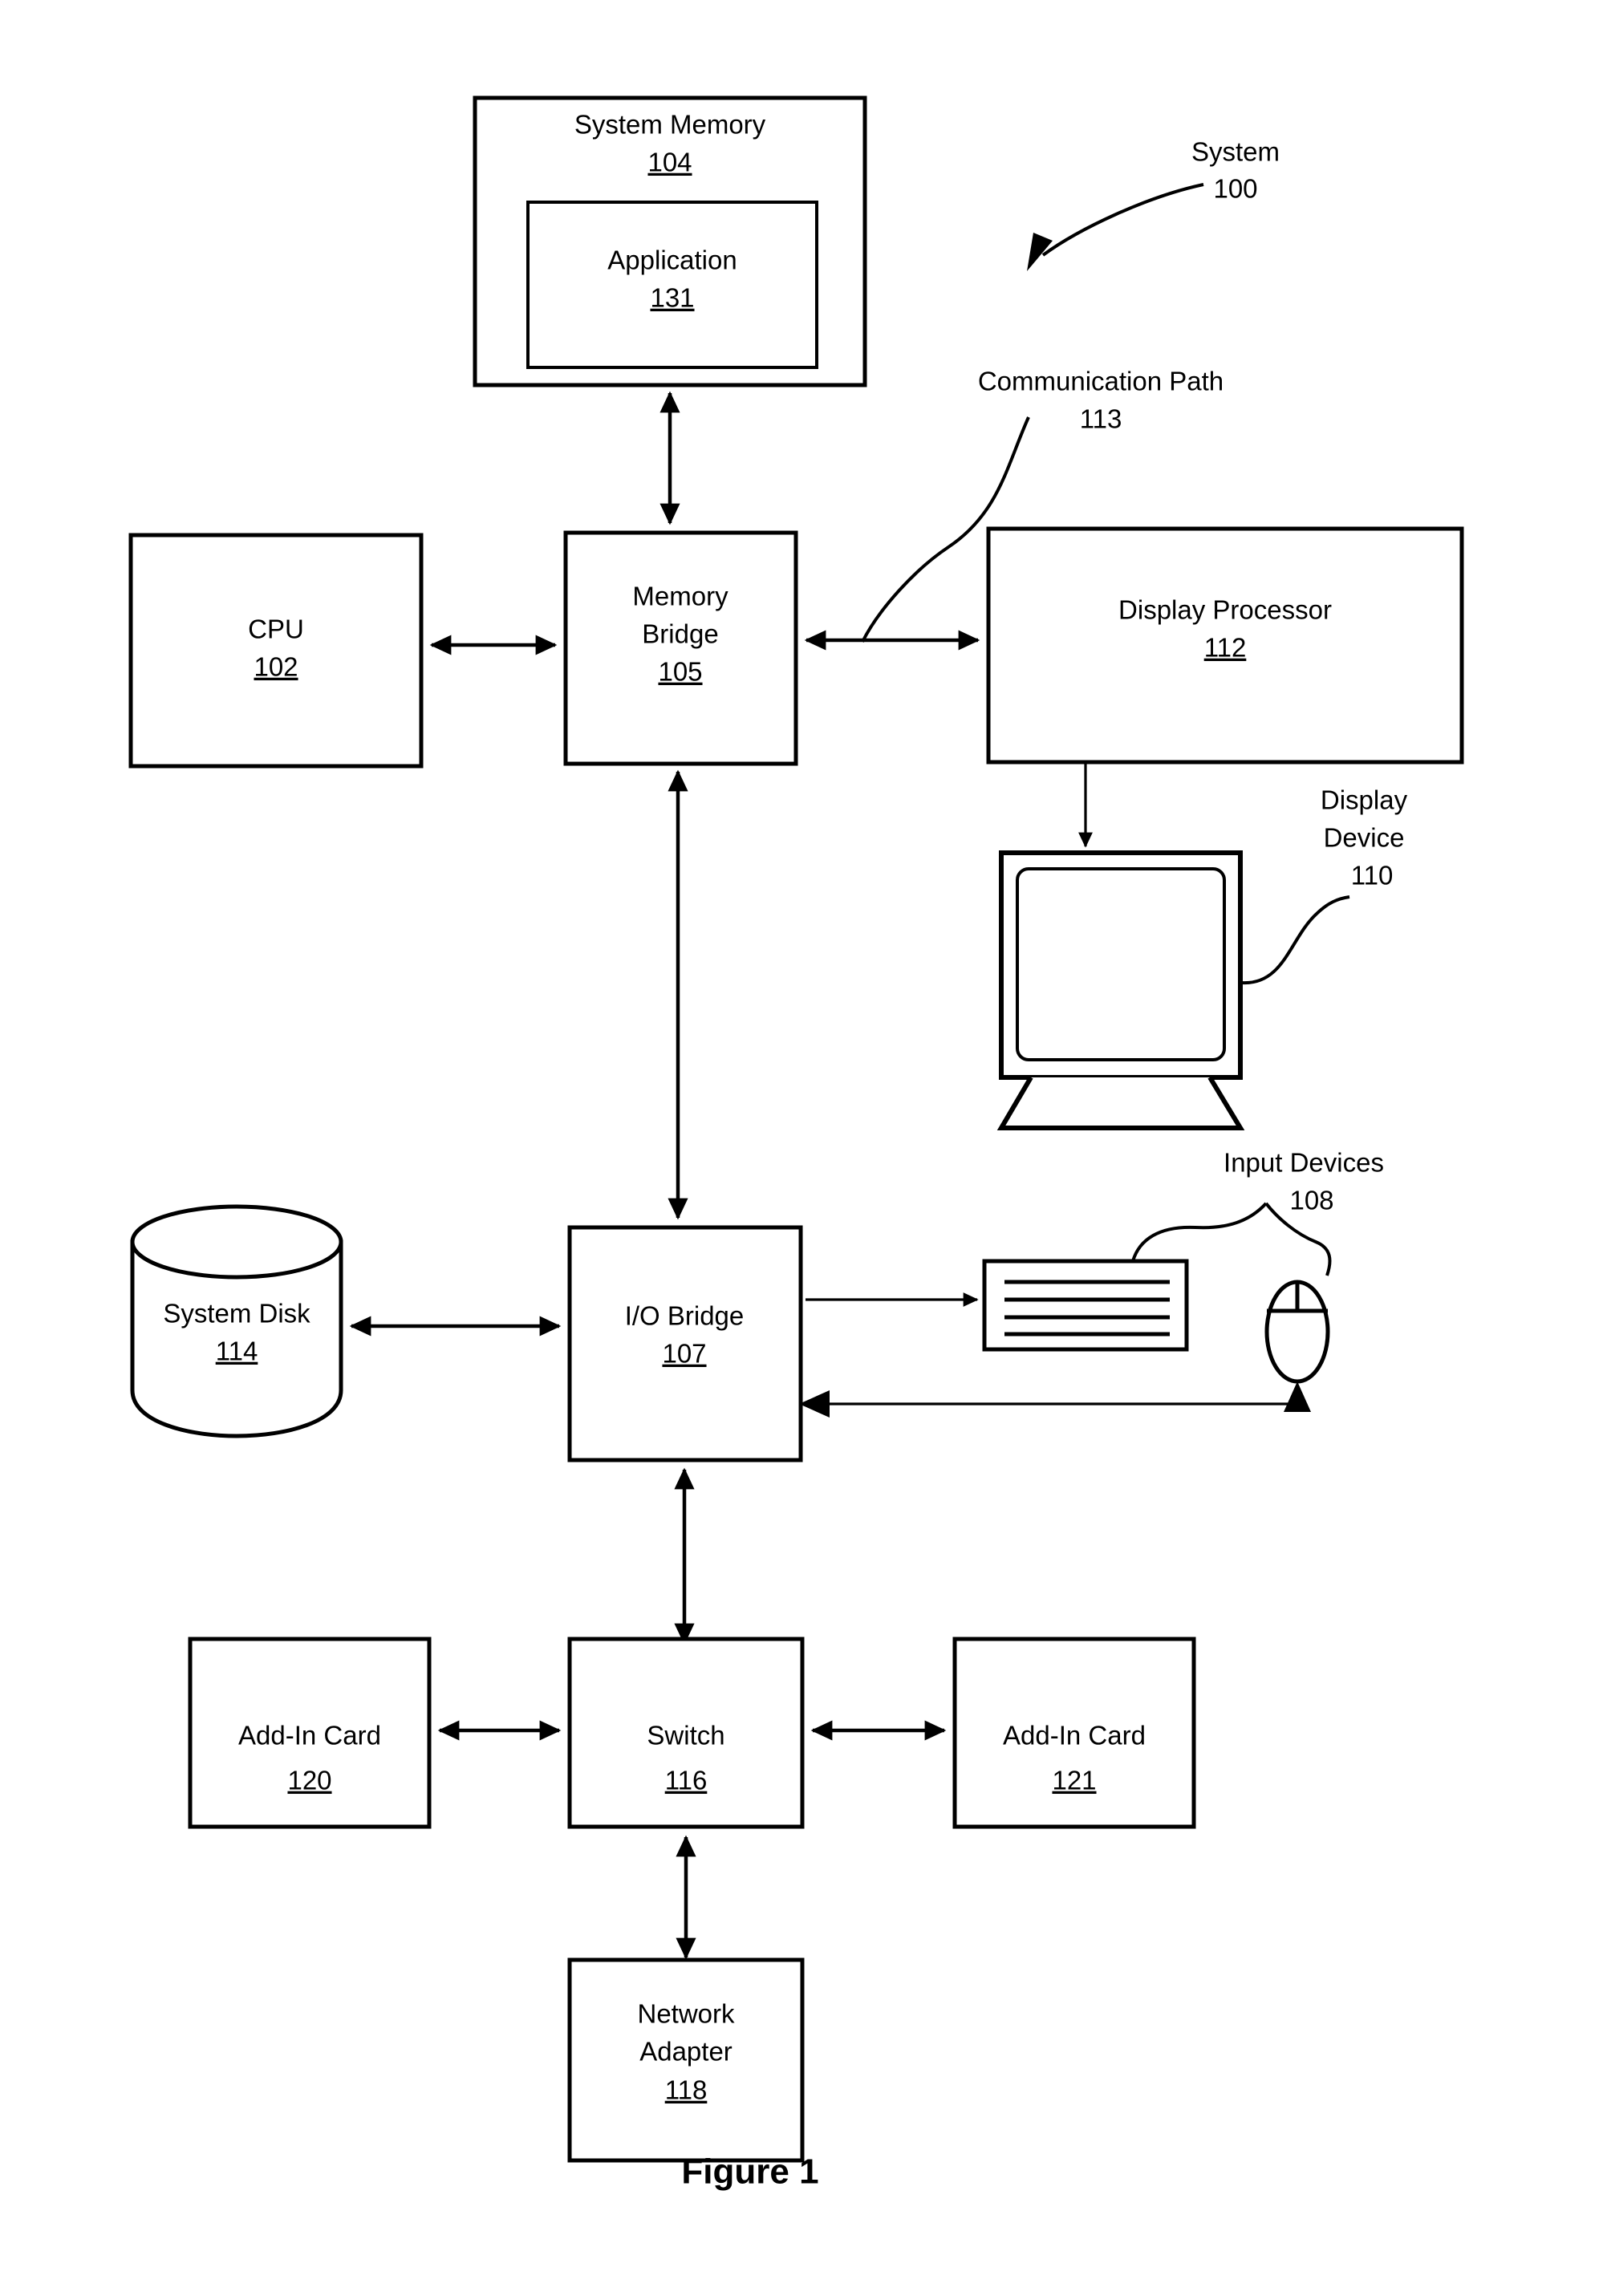 The image size is (1603, 2296). Describe the element at coordinates (1199, 1232) in the screenshot. I see `input-devices-leader-left` at that location.